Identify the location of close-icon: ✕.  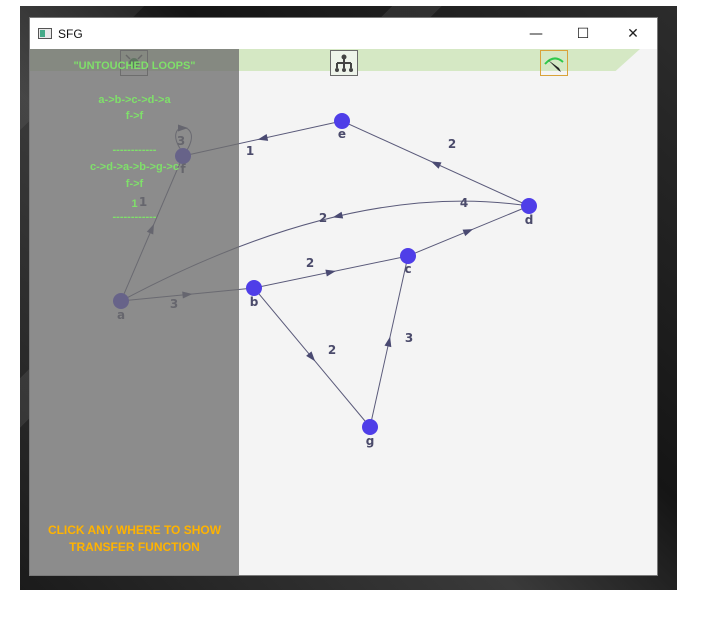
(633, 33).